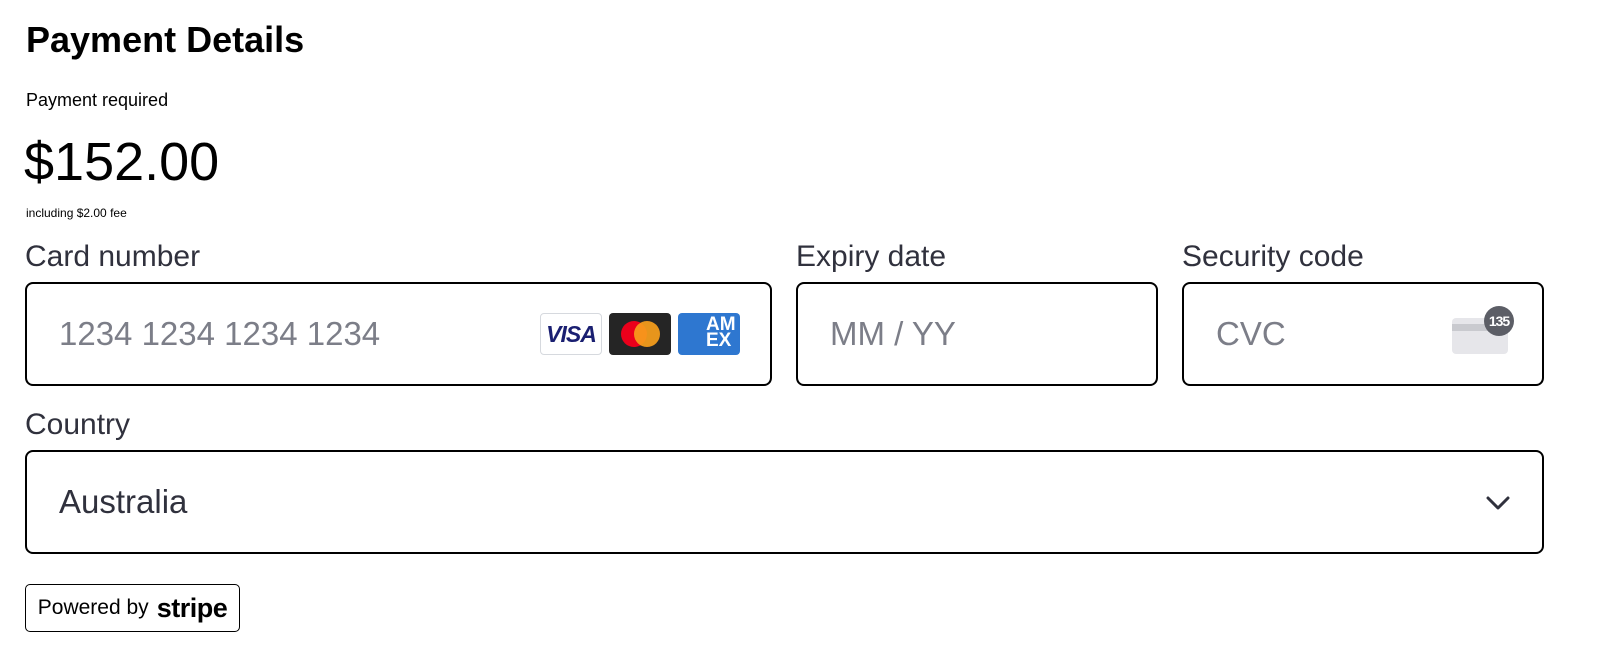 This screenshot has height=670, width=1600. Describe the element at coordinates (192, 607) in the screenshot. I see `stripe-logo: stripe` at that location.